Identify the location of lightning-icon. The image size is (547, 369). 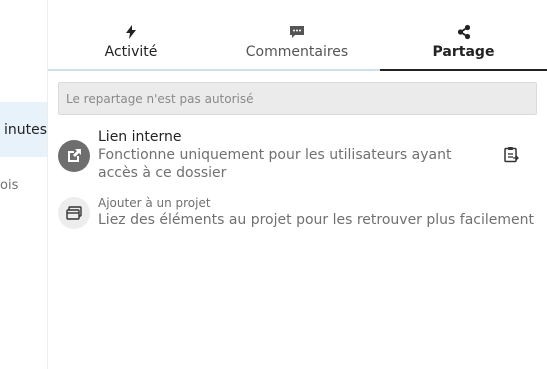
(131, 32).